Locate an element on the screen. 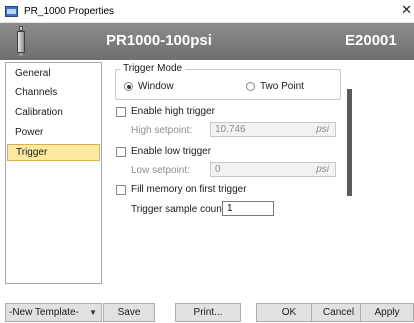 The width and height of the screenshot is (414, 323). cancel-button: Cancel is located at coordinates (338, 312).